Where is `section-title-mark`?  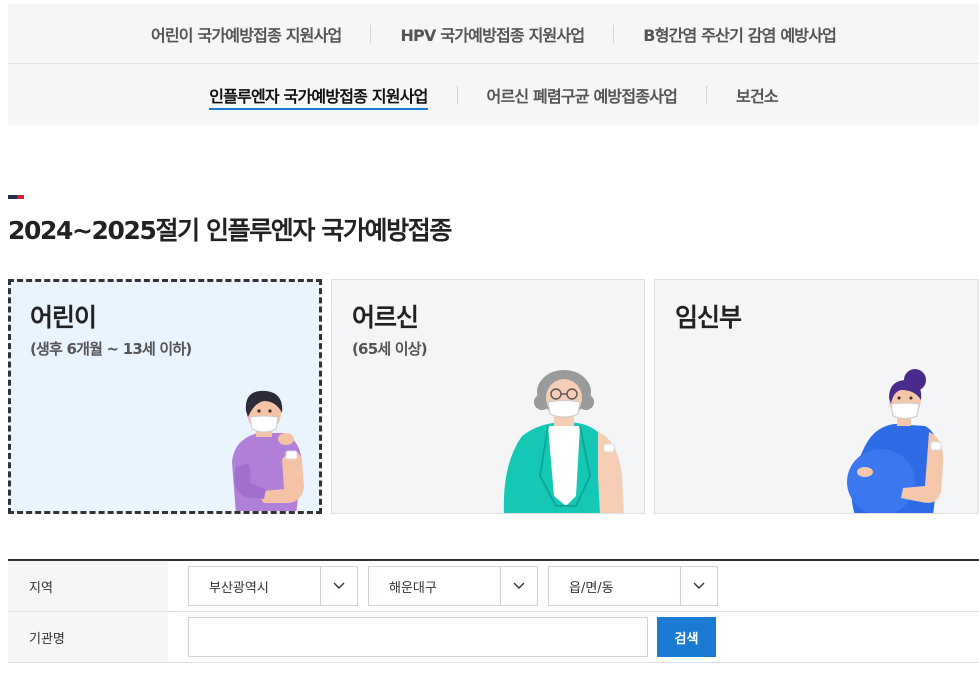 section-title-mark is located at coordinates (16, 197).